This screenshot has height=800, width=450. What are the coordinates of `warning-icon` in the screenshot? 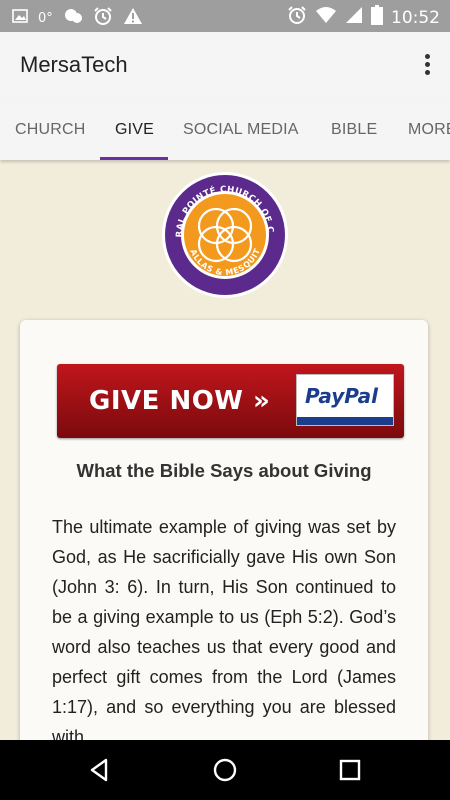 It's located at (133, 18).